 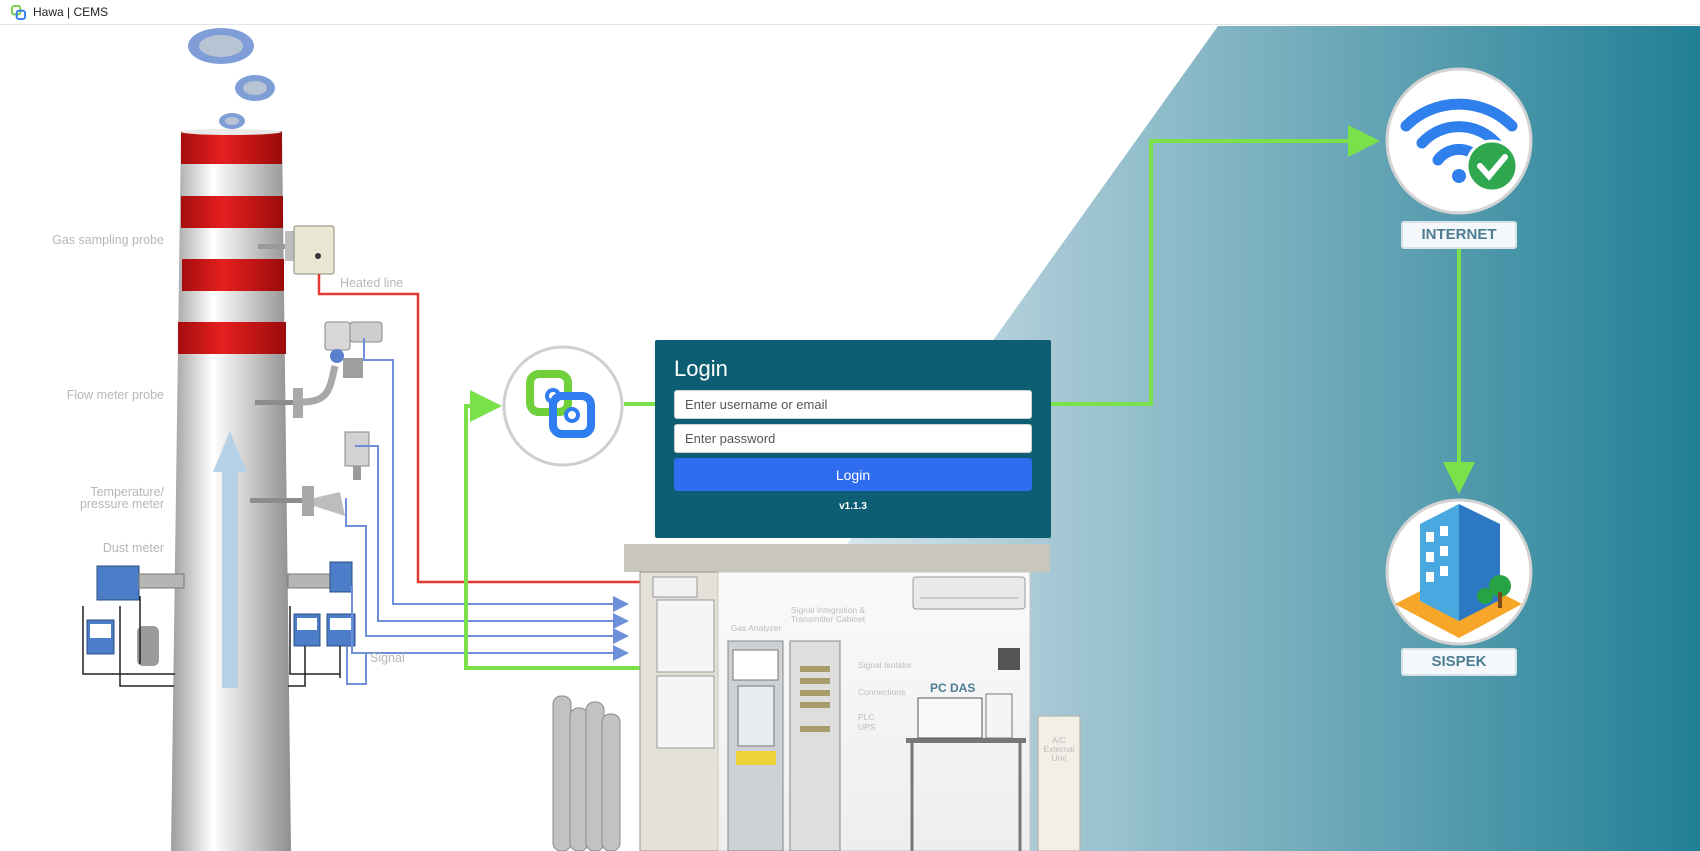 I want to click on signal-isolator-label: Signal Isolator, so click(x=885, y=665).